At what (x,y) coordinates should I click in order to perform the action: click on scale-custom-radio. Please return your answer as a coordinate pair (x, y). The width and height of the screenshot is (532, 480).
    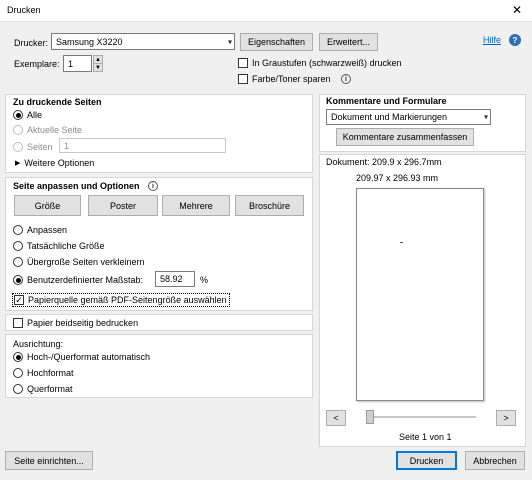
    Looking at the image, I should click on (18, 280).